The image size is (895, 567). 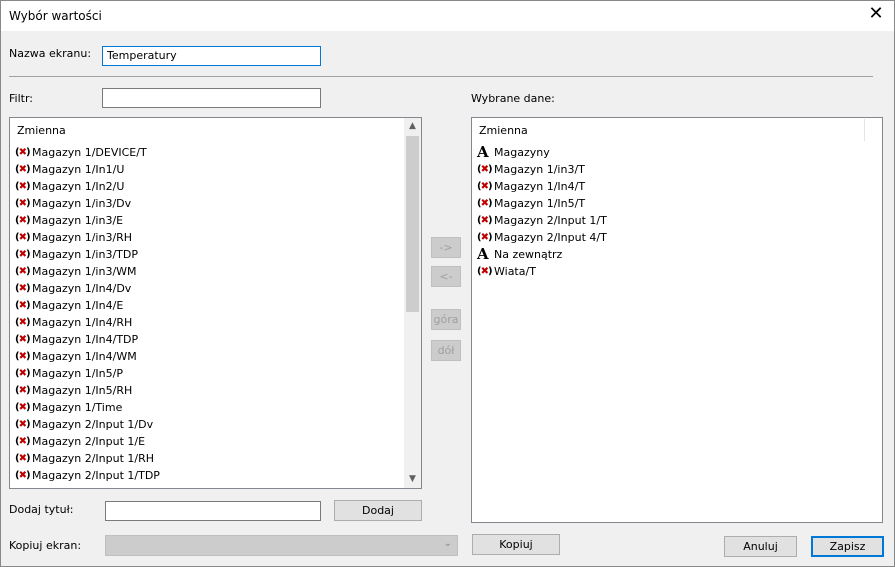 What do you see at coordinates (412, 224) in the screenshot?
I see `scrollbar-thumb` at bounding box center [412, 224].